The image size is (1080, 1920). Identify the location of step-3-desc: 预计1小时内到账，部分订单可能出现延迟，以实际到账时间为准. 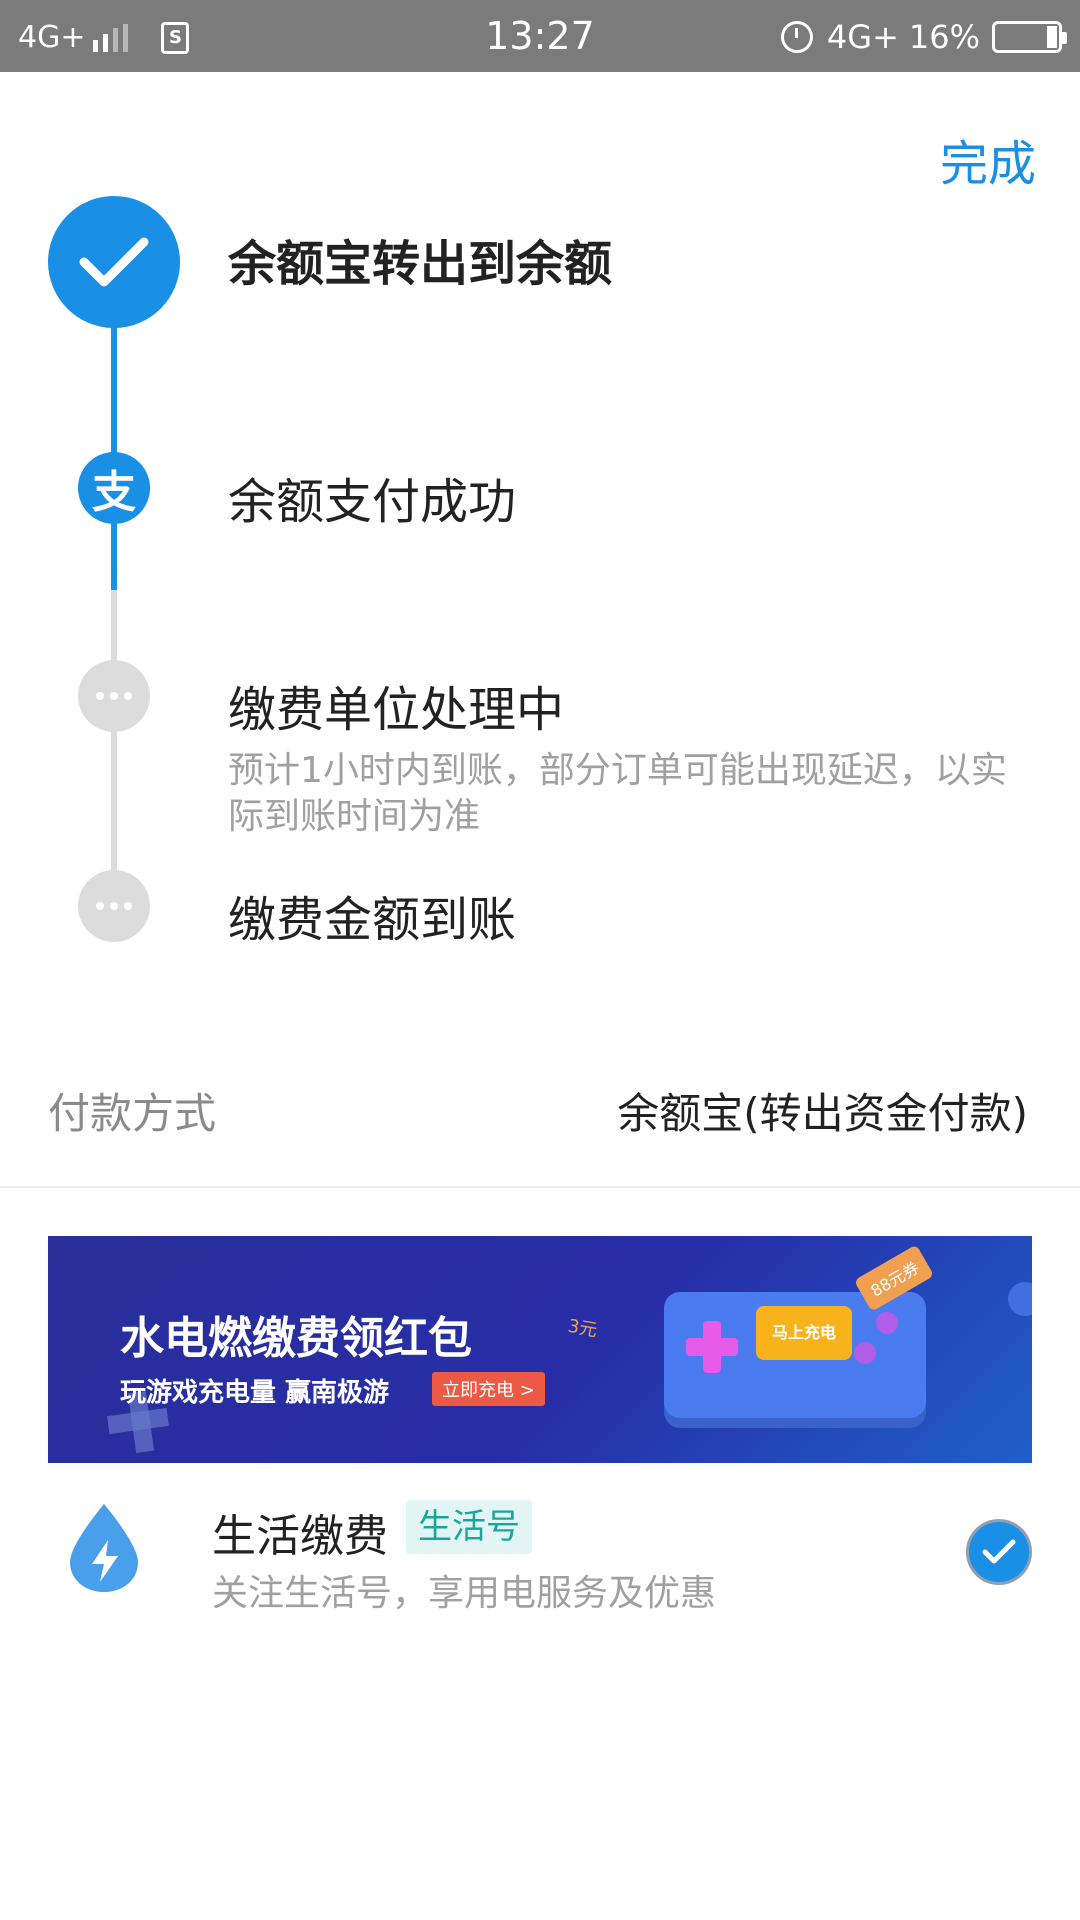
(617, 793).